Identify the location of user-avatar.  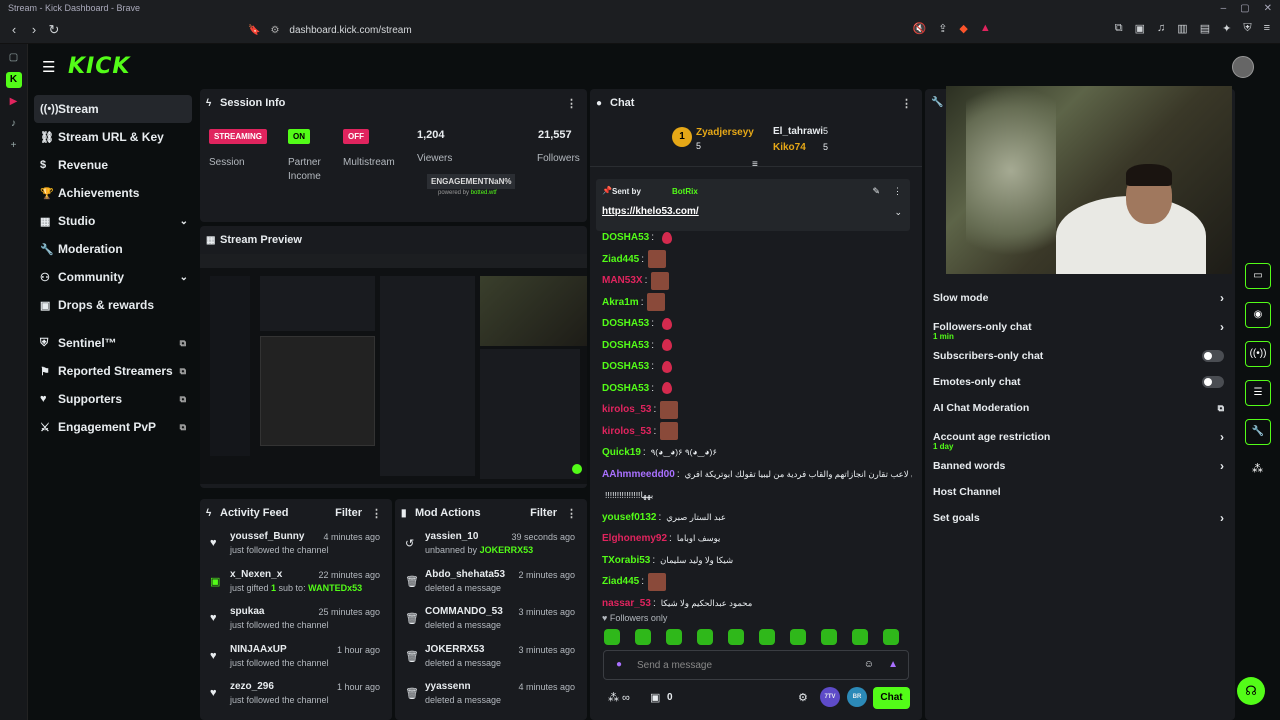
(1243, 67).